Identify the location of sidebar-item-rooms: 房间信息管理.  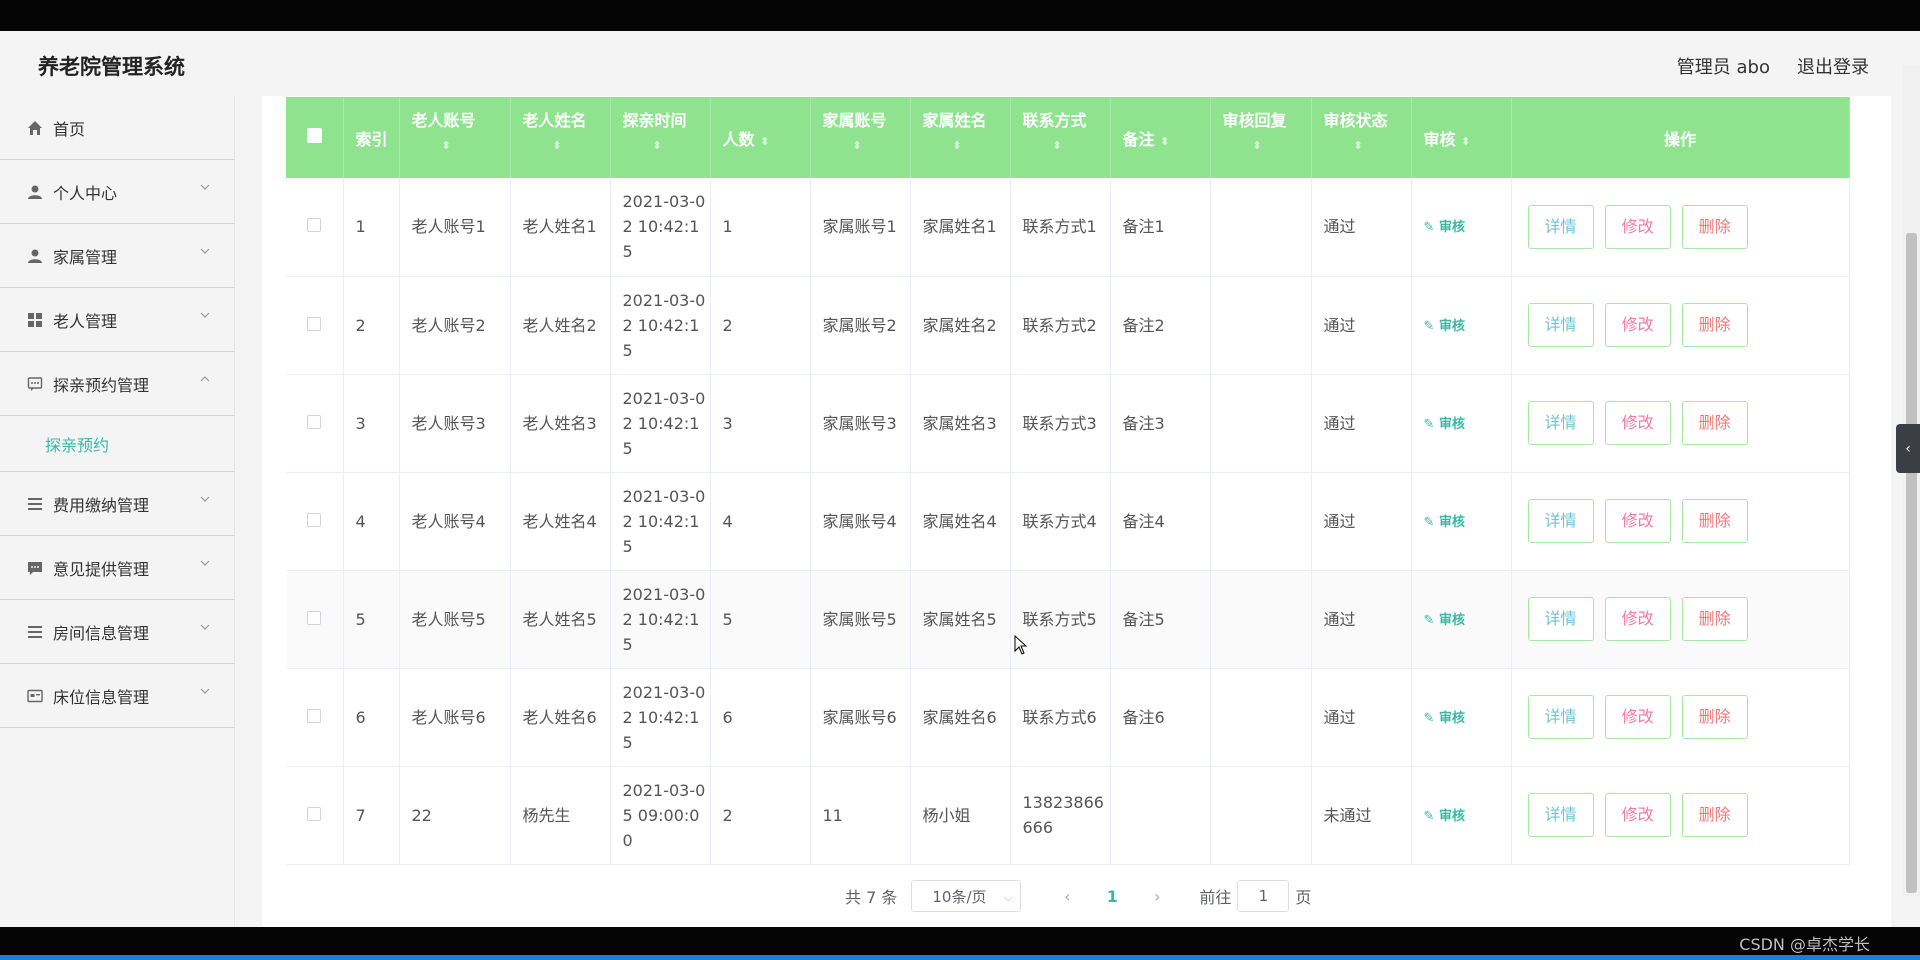
(117, 632).